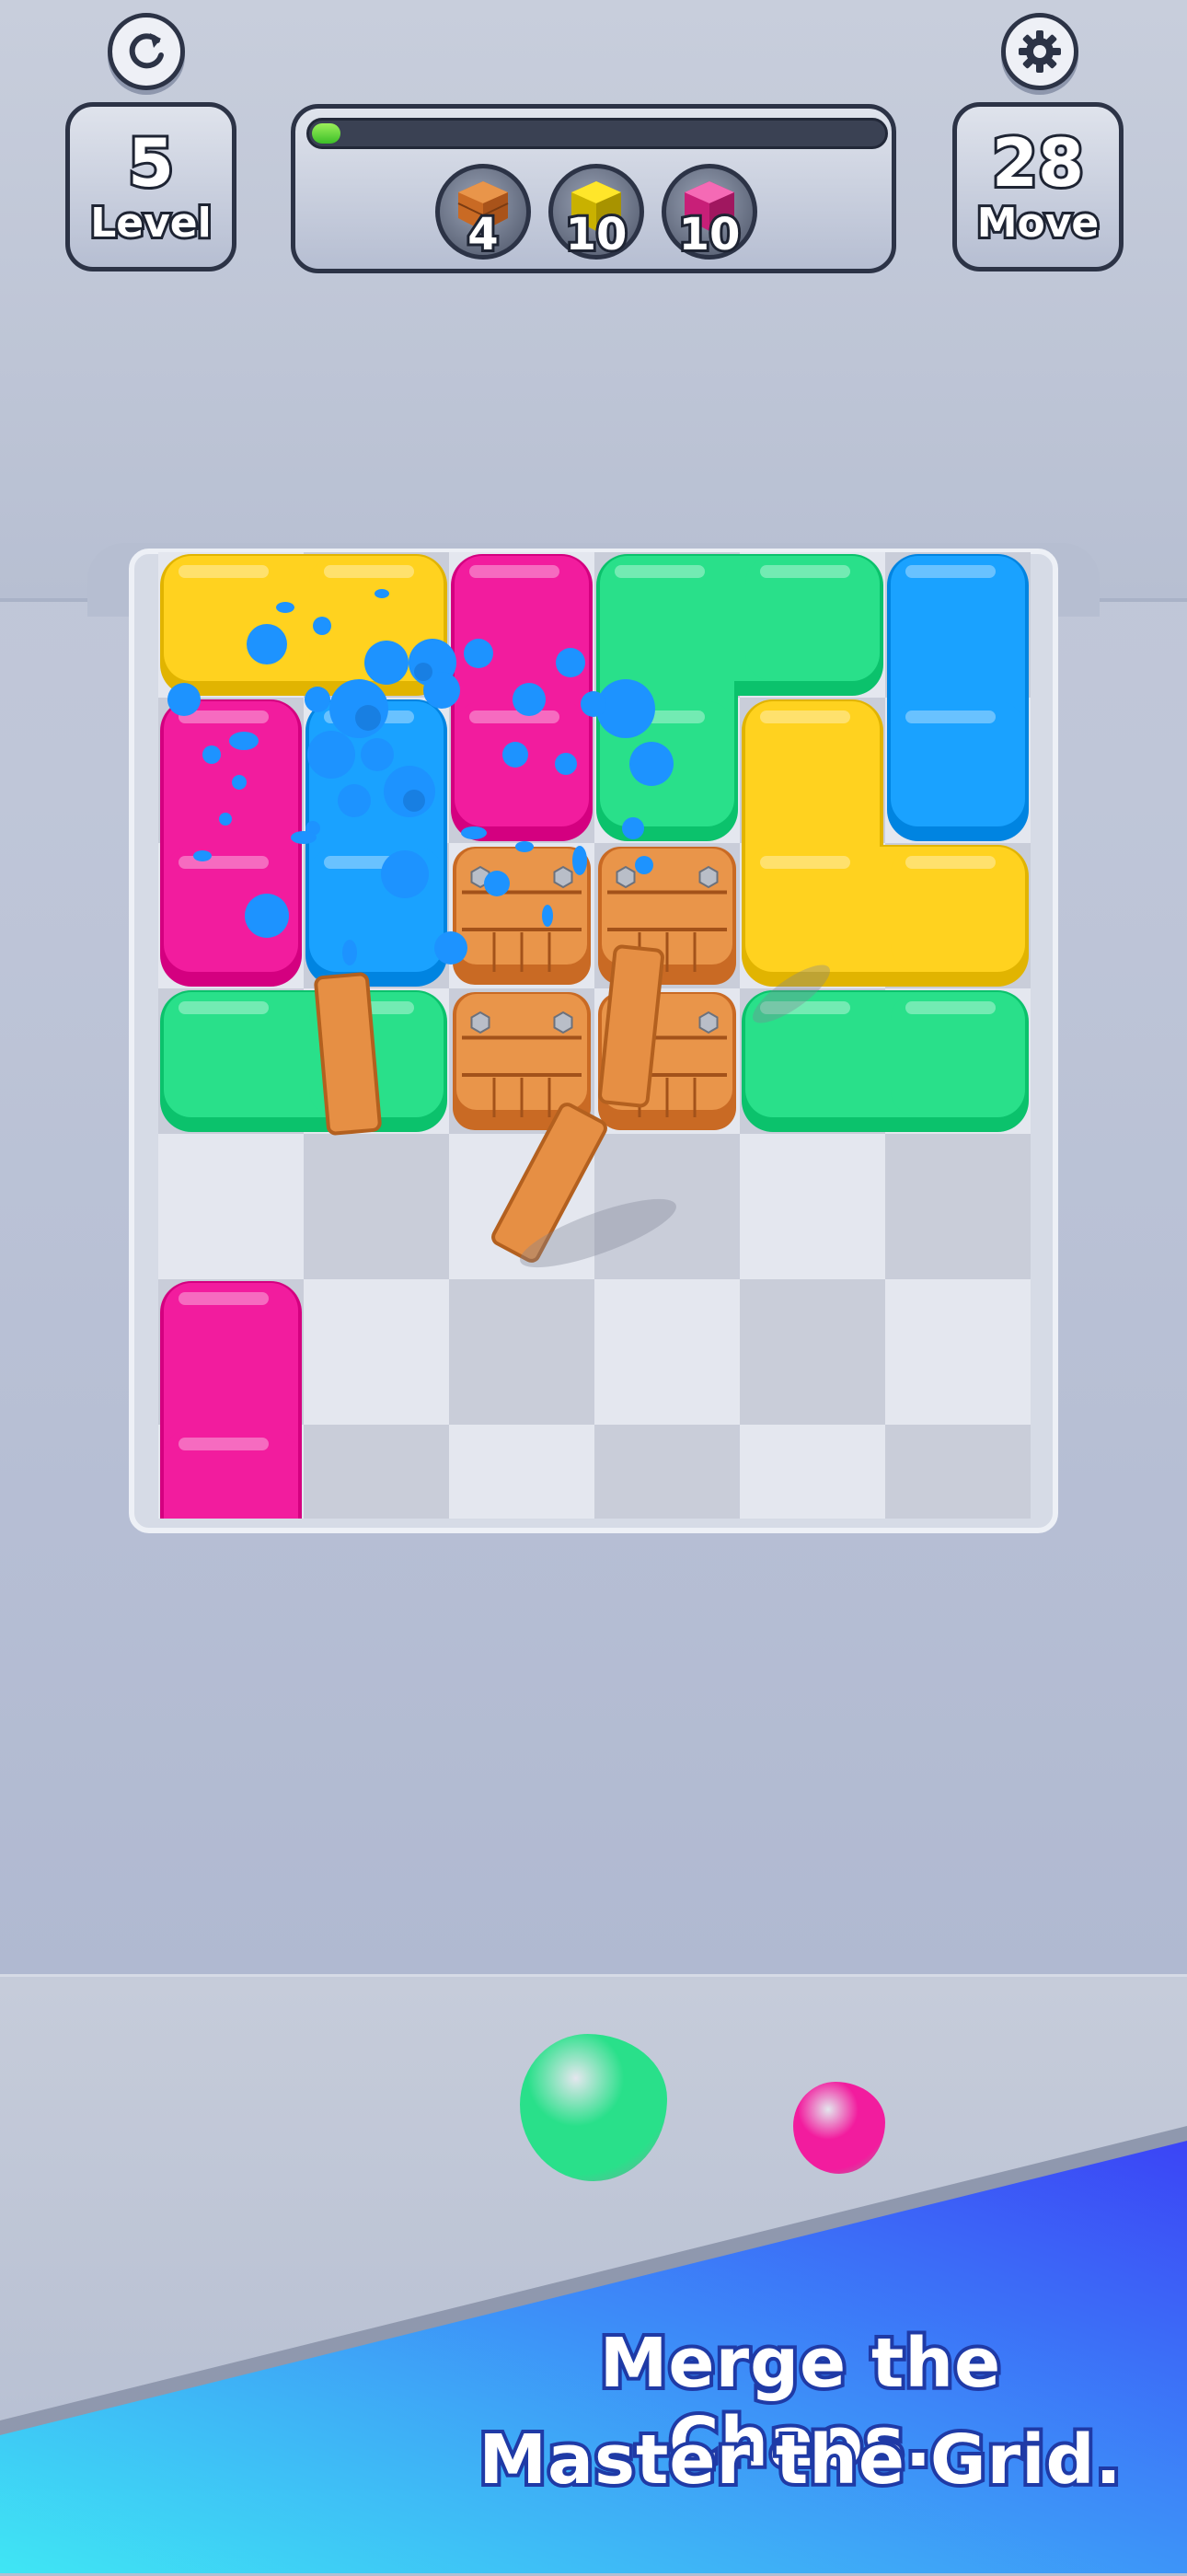 The width and height of the screenshot is (1187, 2576). I want to click on moves-number: 28, so click(1038, 162).